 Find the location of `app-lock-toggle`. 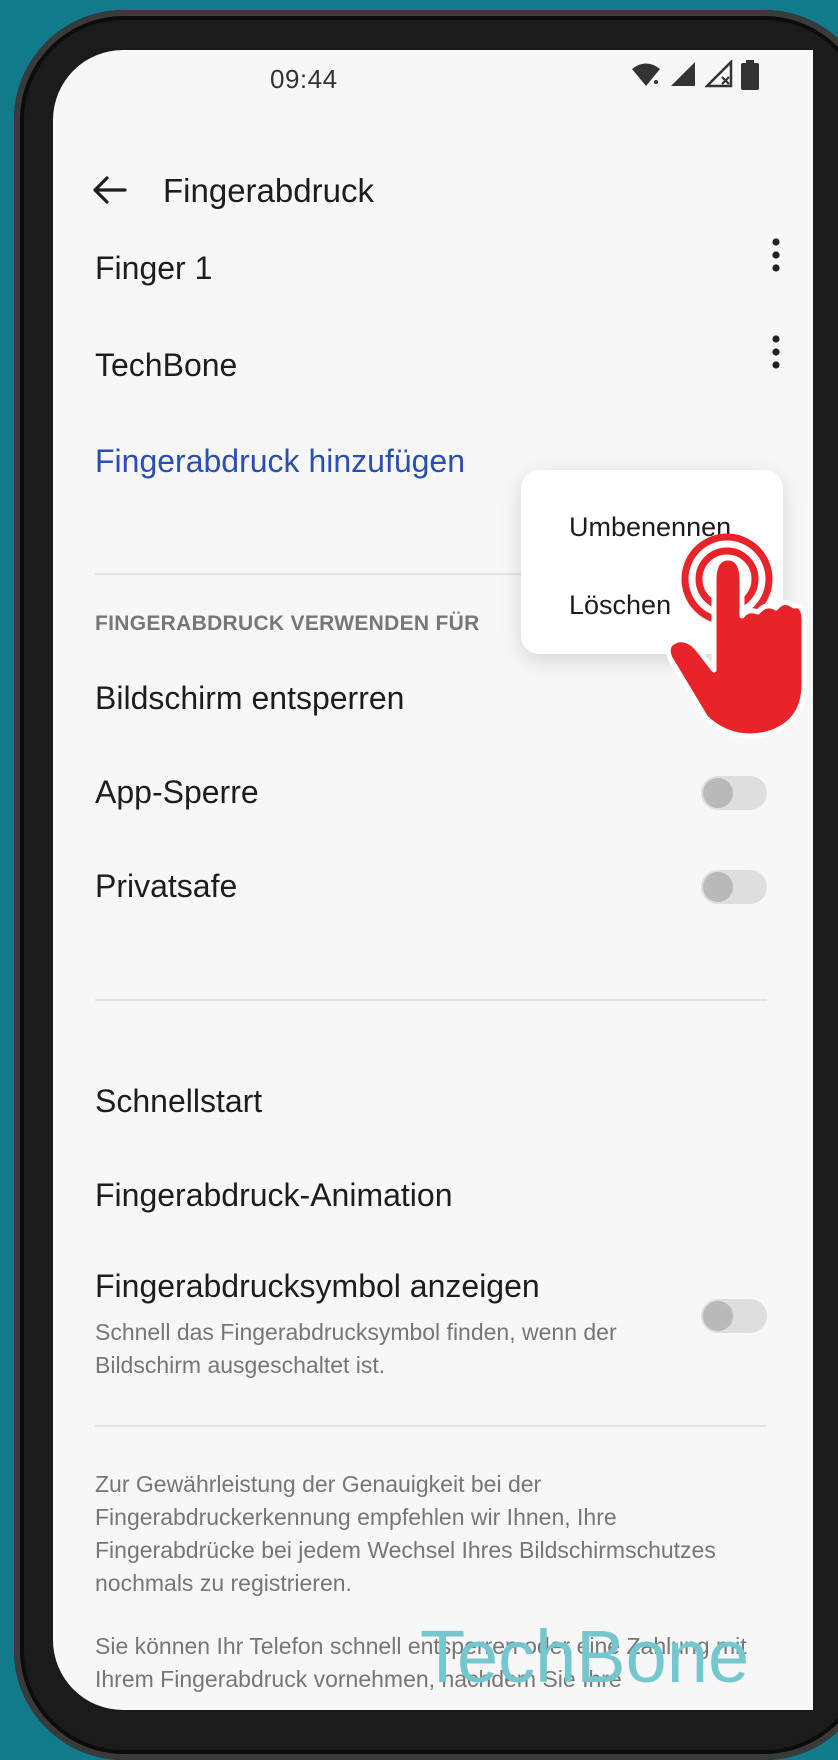

app-lock-toggle is located at coordinates (734, 793).